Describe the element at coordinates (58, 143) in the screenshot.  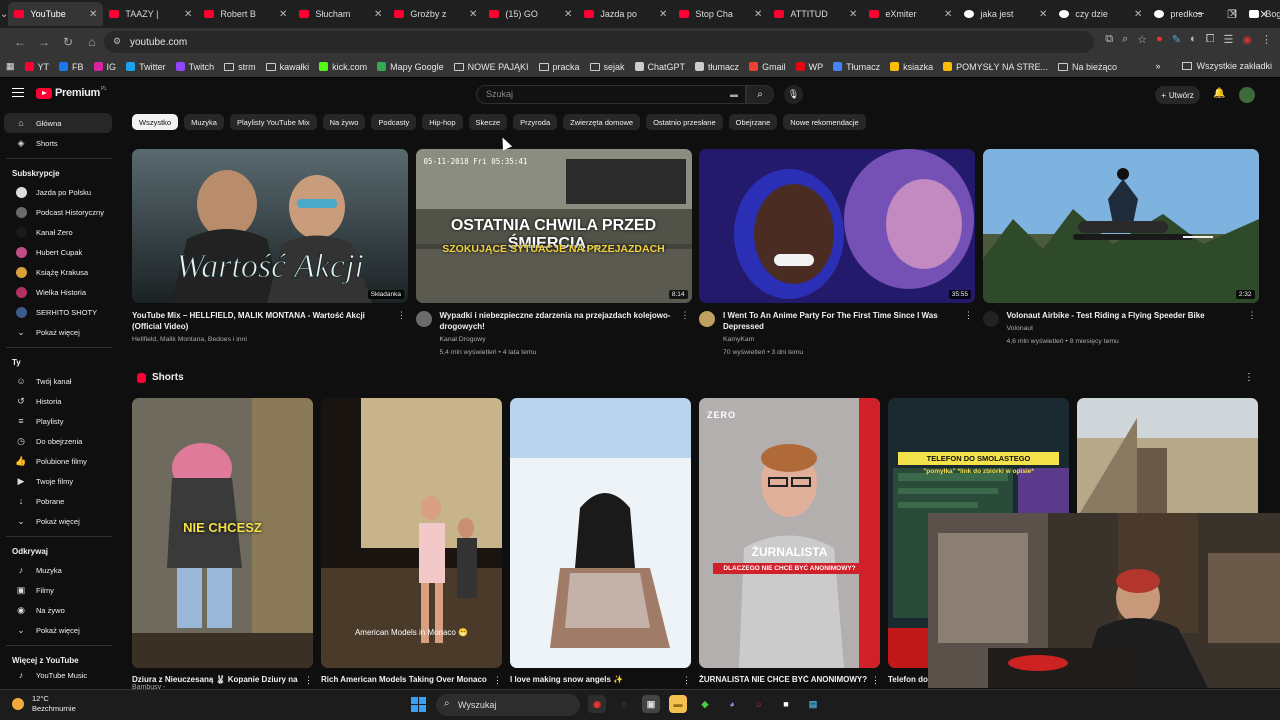
I see `sidebar-item: ◈ Shorts` at that location.